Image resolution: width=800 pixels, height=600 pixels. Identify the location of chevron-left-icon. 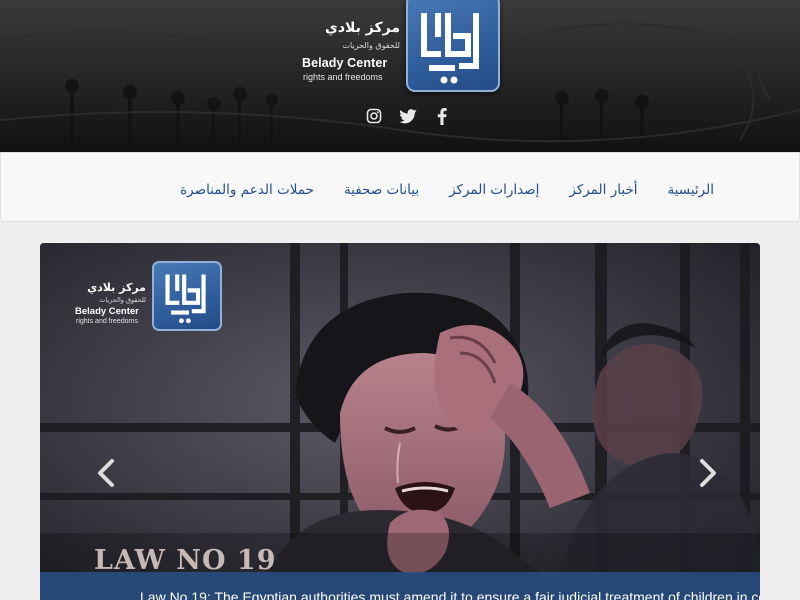
(106, 473).